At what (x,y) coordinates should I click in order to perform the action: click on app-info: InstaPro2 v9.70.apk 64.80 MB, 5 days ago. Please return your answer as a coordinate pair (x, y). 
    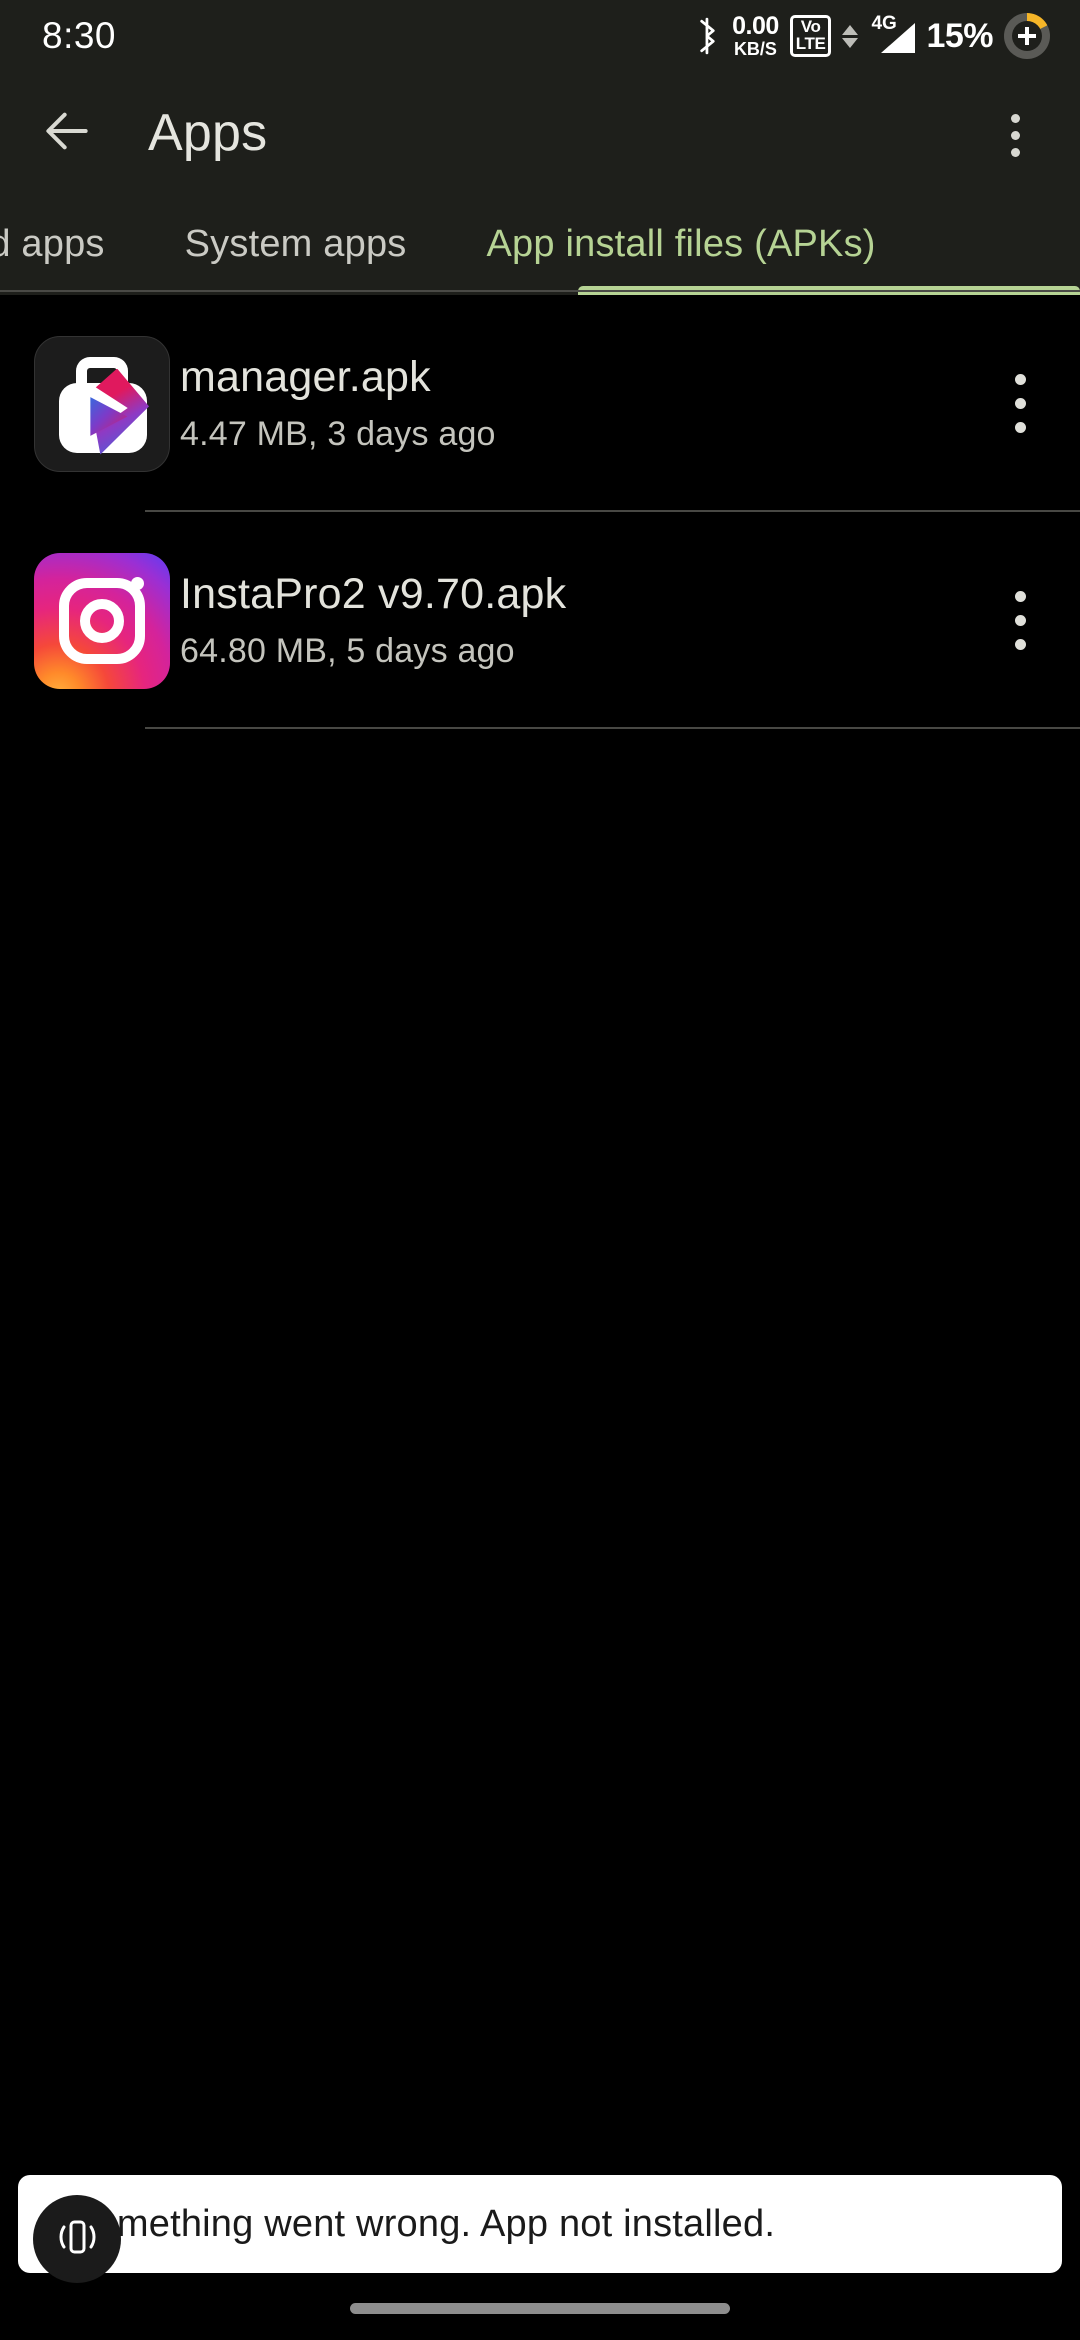
    Looking at the image, I should click on (575, 620).